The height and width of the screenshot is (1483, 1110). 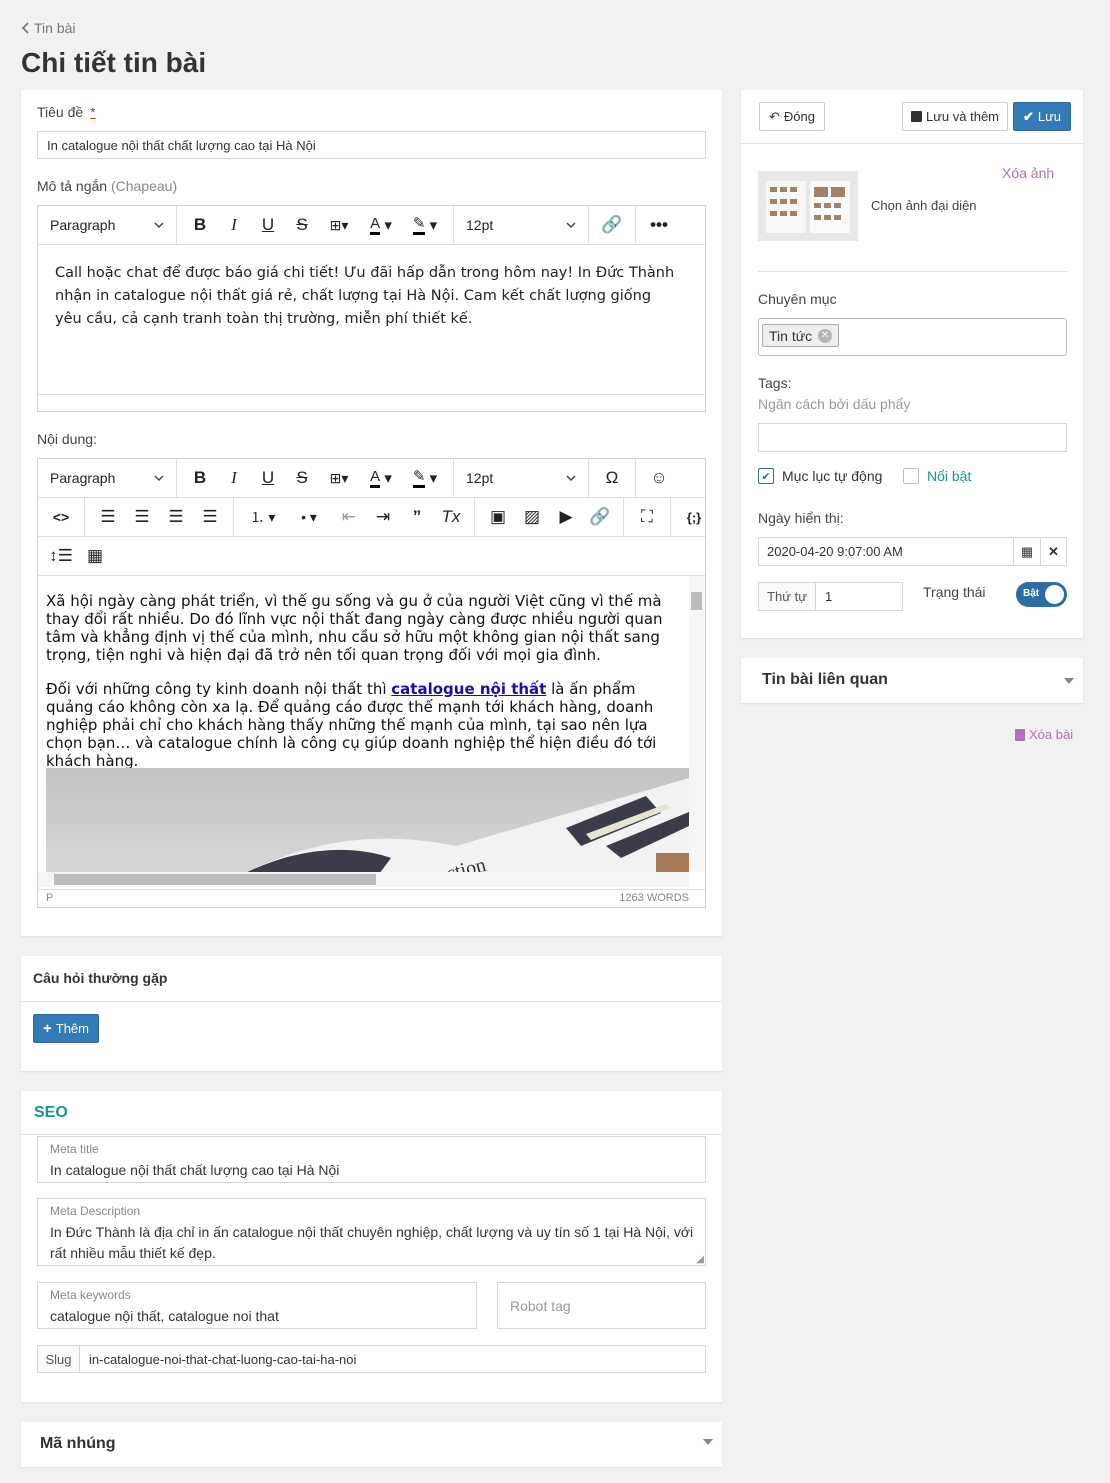 I want to click on status-toggle: Bật, so click(x=1041, y=594).